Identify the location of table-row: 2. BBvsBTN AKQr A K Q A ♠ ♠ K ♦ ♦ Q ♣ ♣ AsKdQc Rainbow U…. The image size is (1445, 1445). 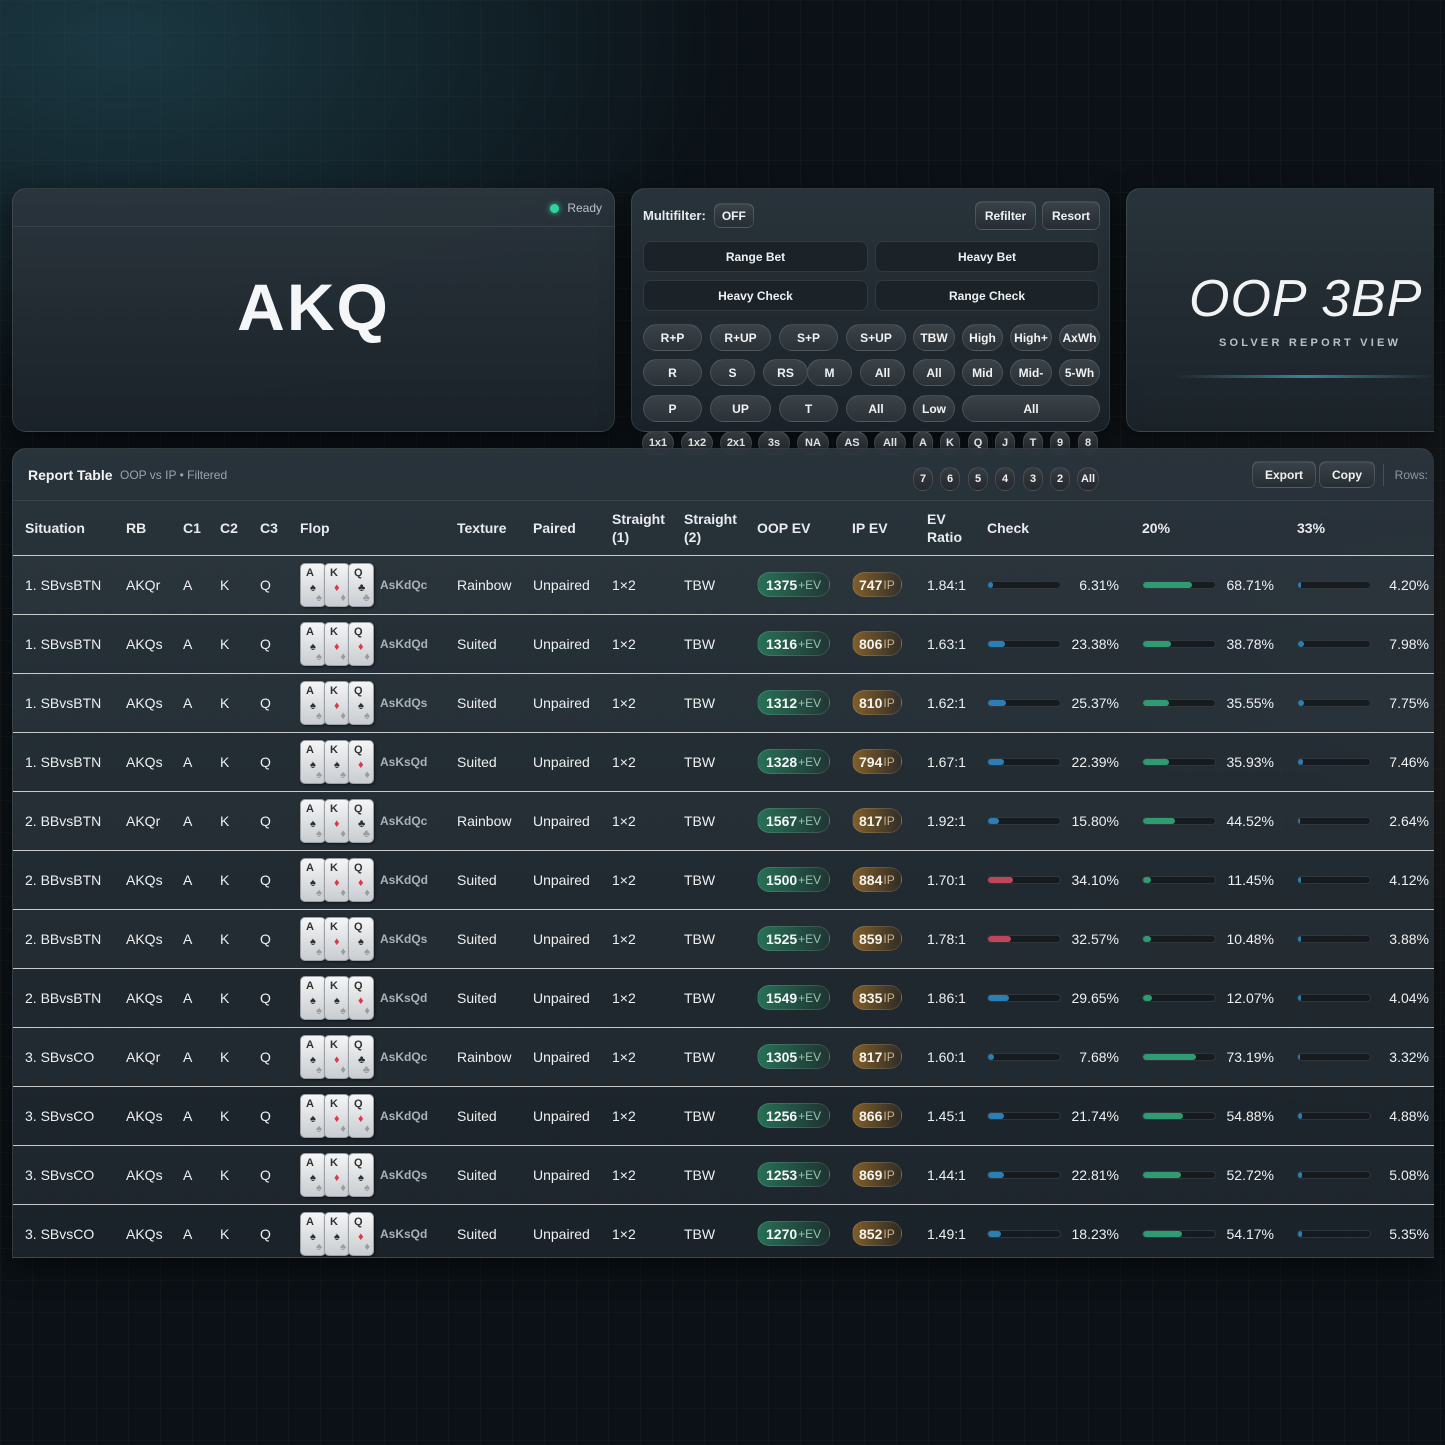
(723, 820).